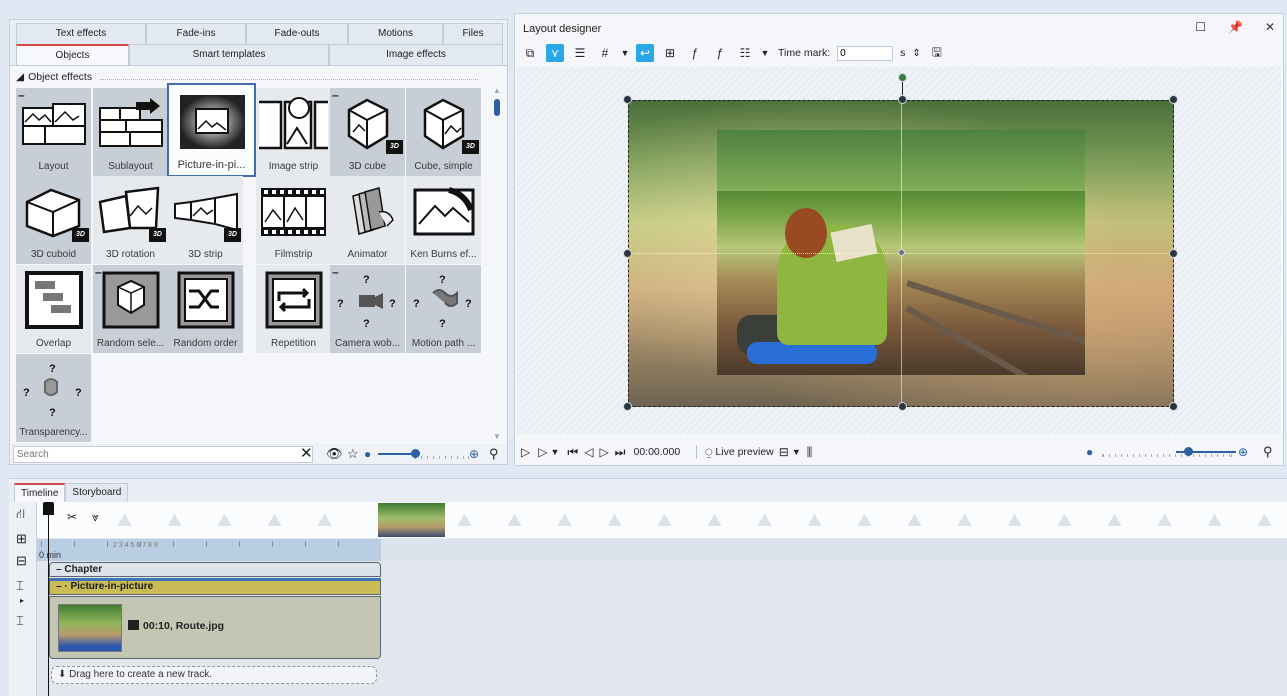 Image resolution: width=1287 pixels, height=696 pixels. What do you see at coordinates (72, 54) in the screenshot?
I see `tab-objects: Objects` at bounding box center [72, 54].